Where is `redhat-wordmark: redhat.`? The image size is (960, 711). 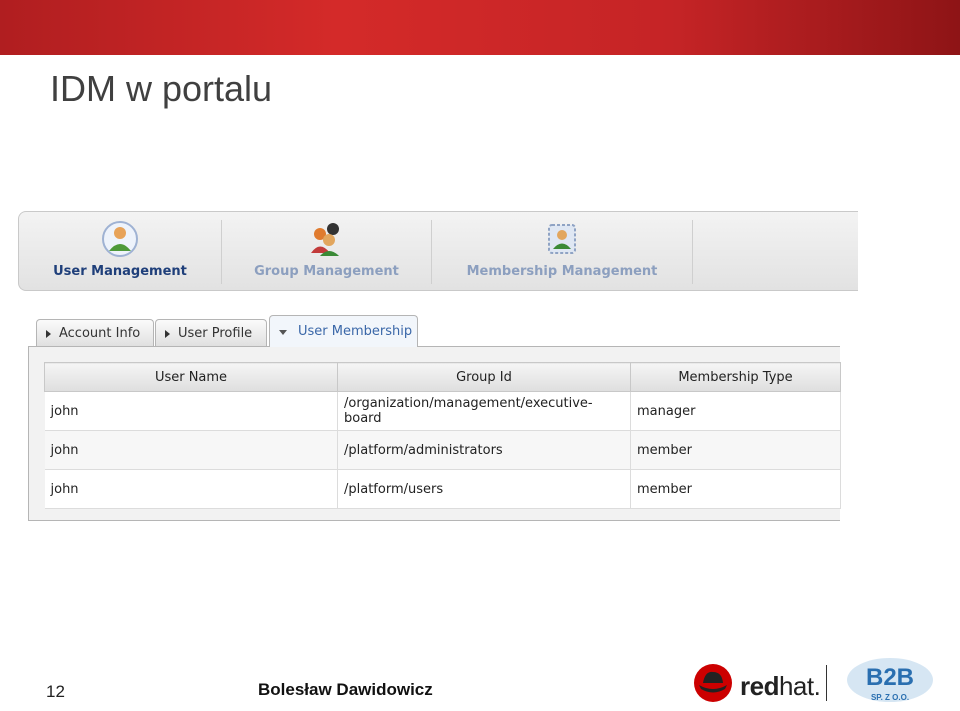 redhat-wordmark: redhat. is located at coordinates (780, 686).